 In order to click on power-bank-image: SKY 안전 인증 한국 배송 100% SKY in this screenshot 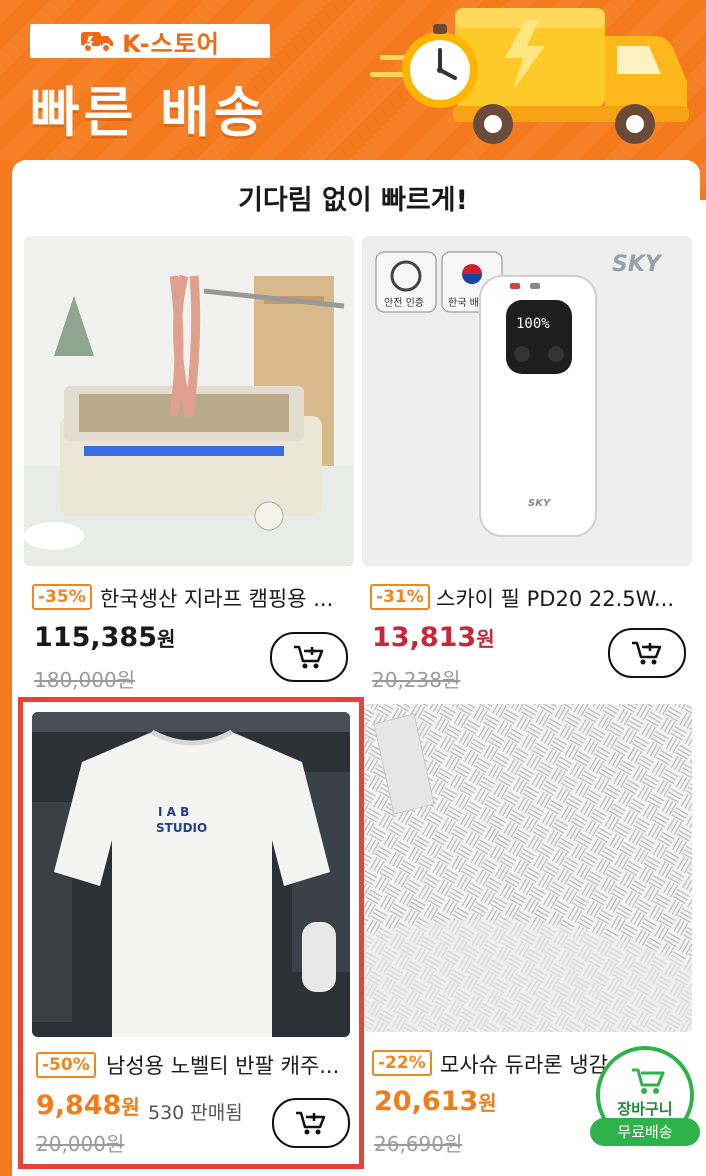, I will do `click(527, 401)`.